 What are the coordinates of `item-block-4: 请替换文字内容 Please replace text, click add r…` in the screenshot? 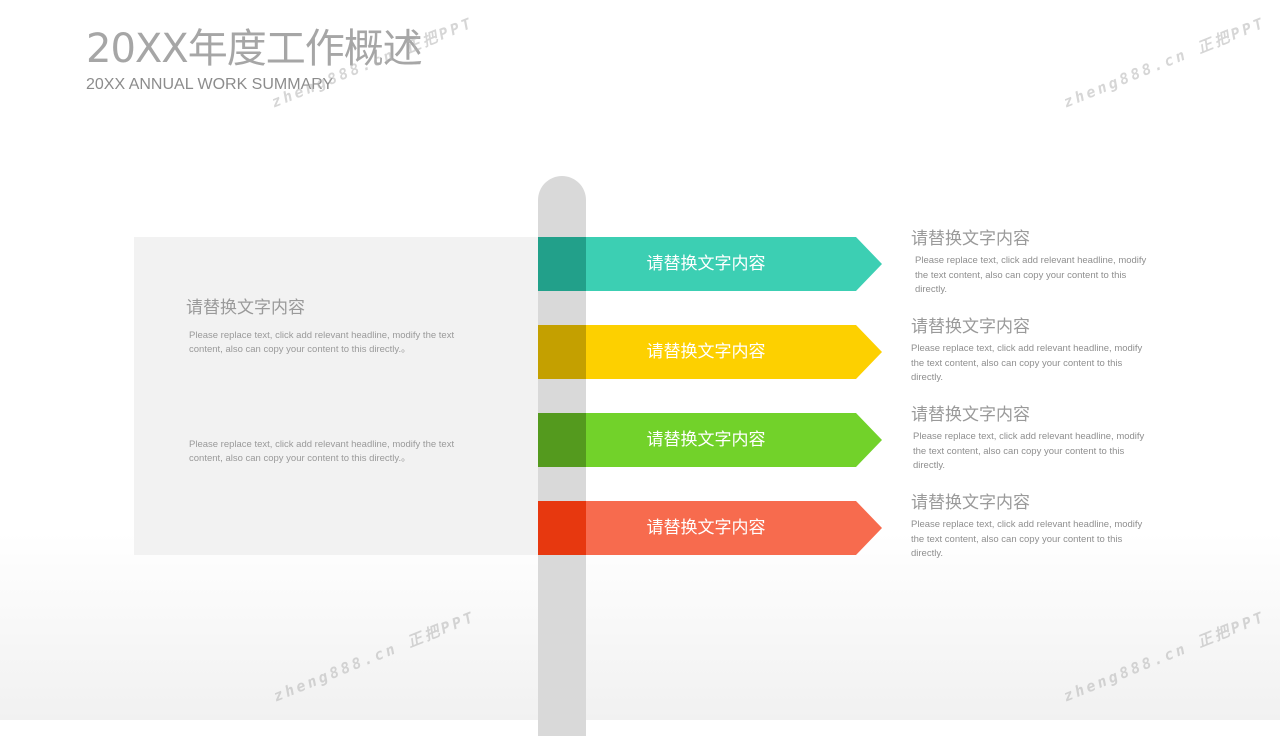 It's located at (1031, 527).